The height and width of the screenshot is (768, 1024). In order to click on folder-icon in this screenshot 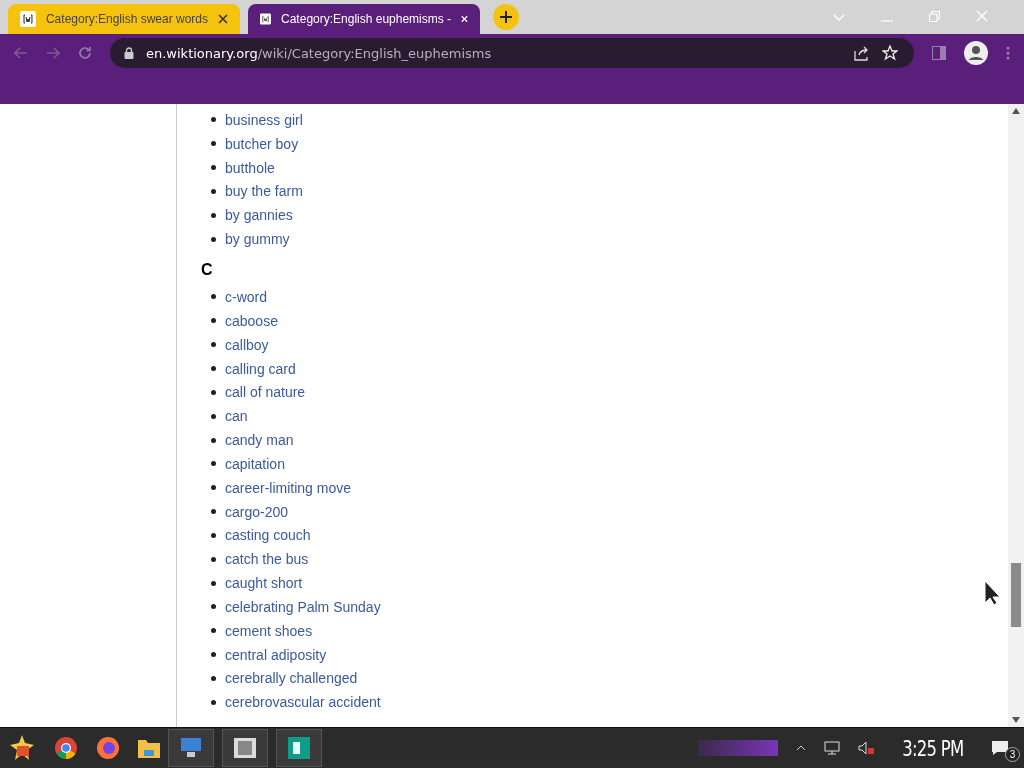, I will do `click(149, 748)`.